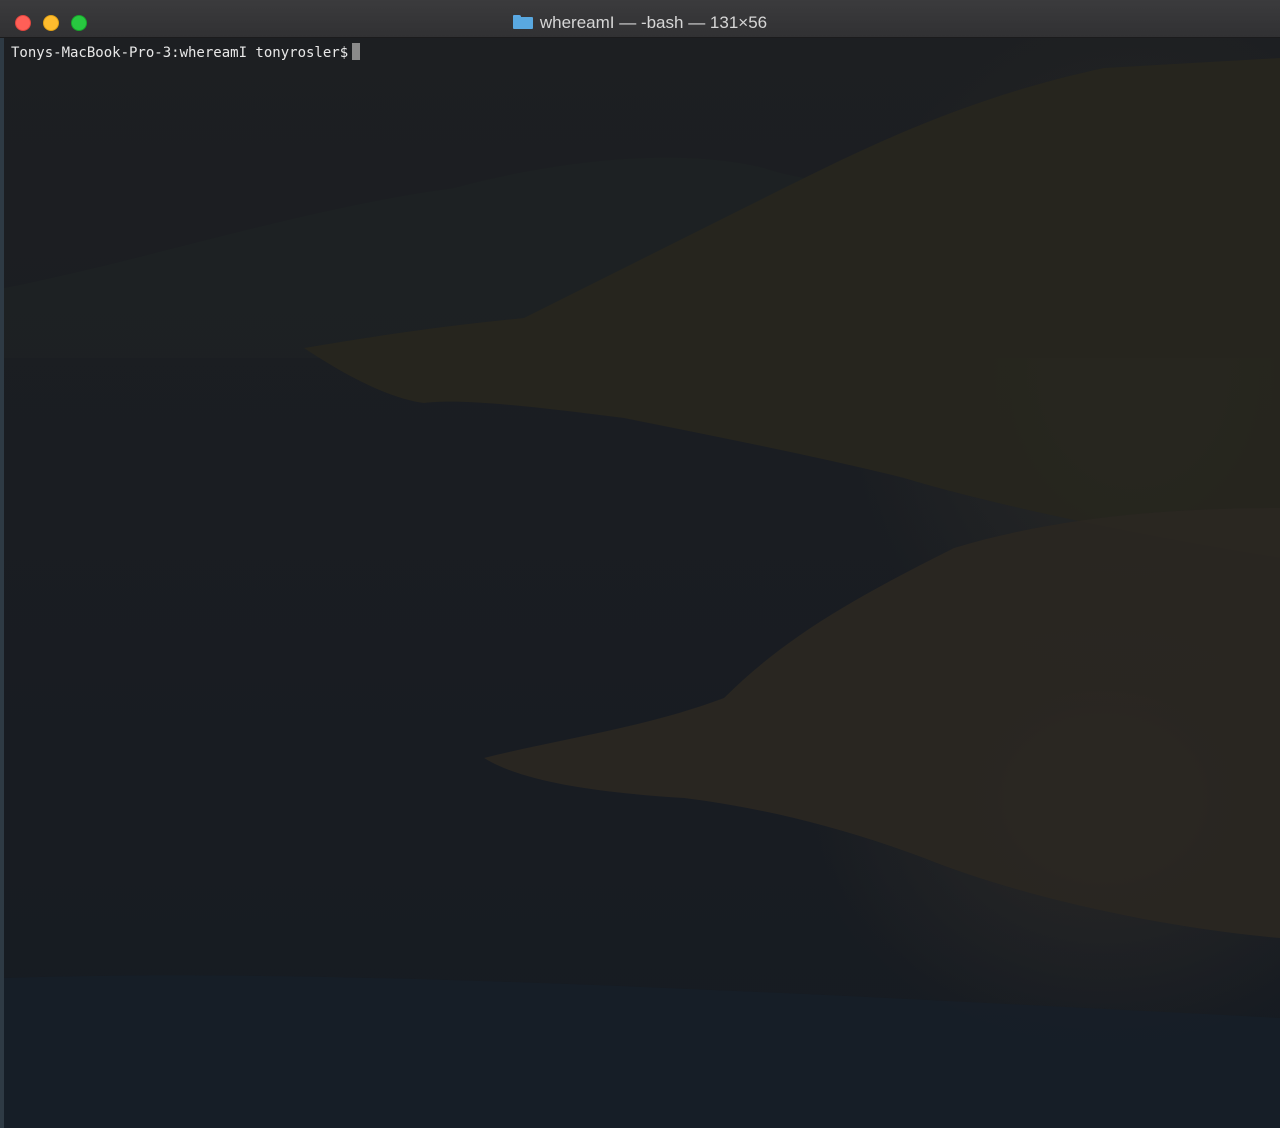  I want to click on title-bar: whereamI — -bash — 131×56, so click(640, 19).